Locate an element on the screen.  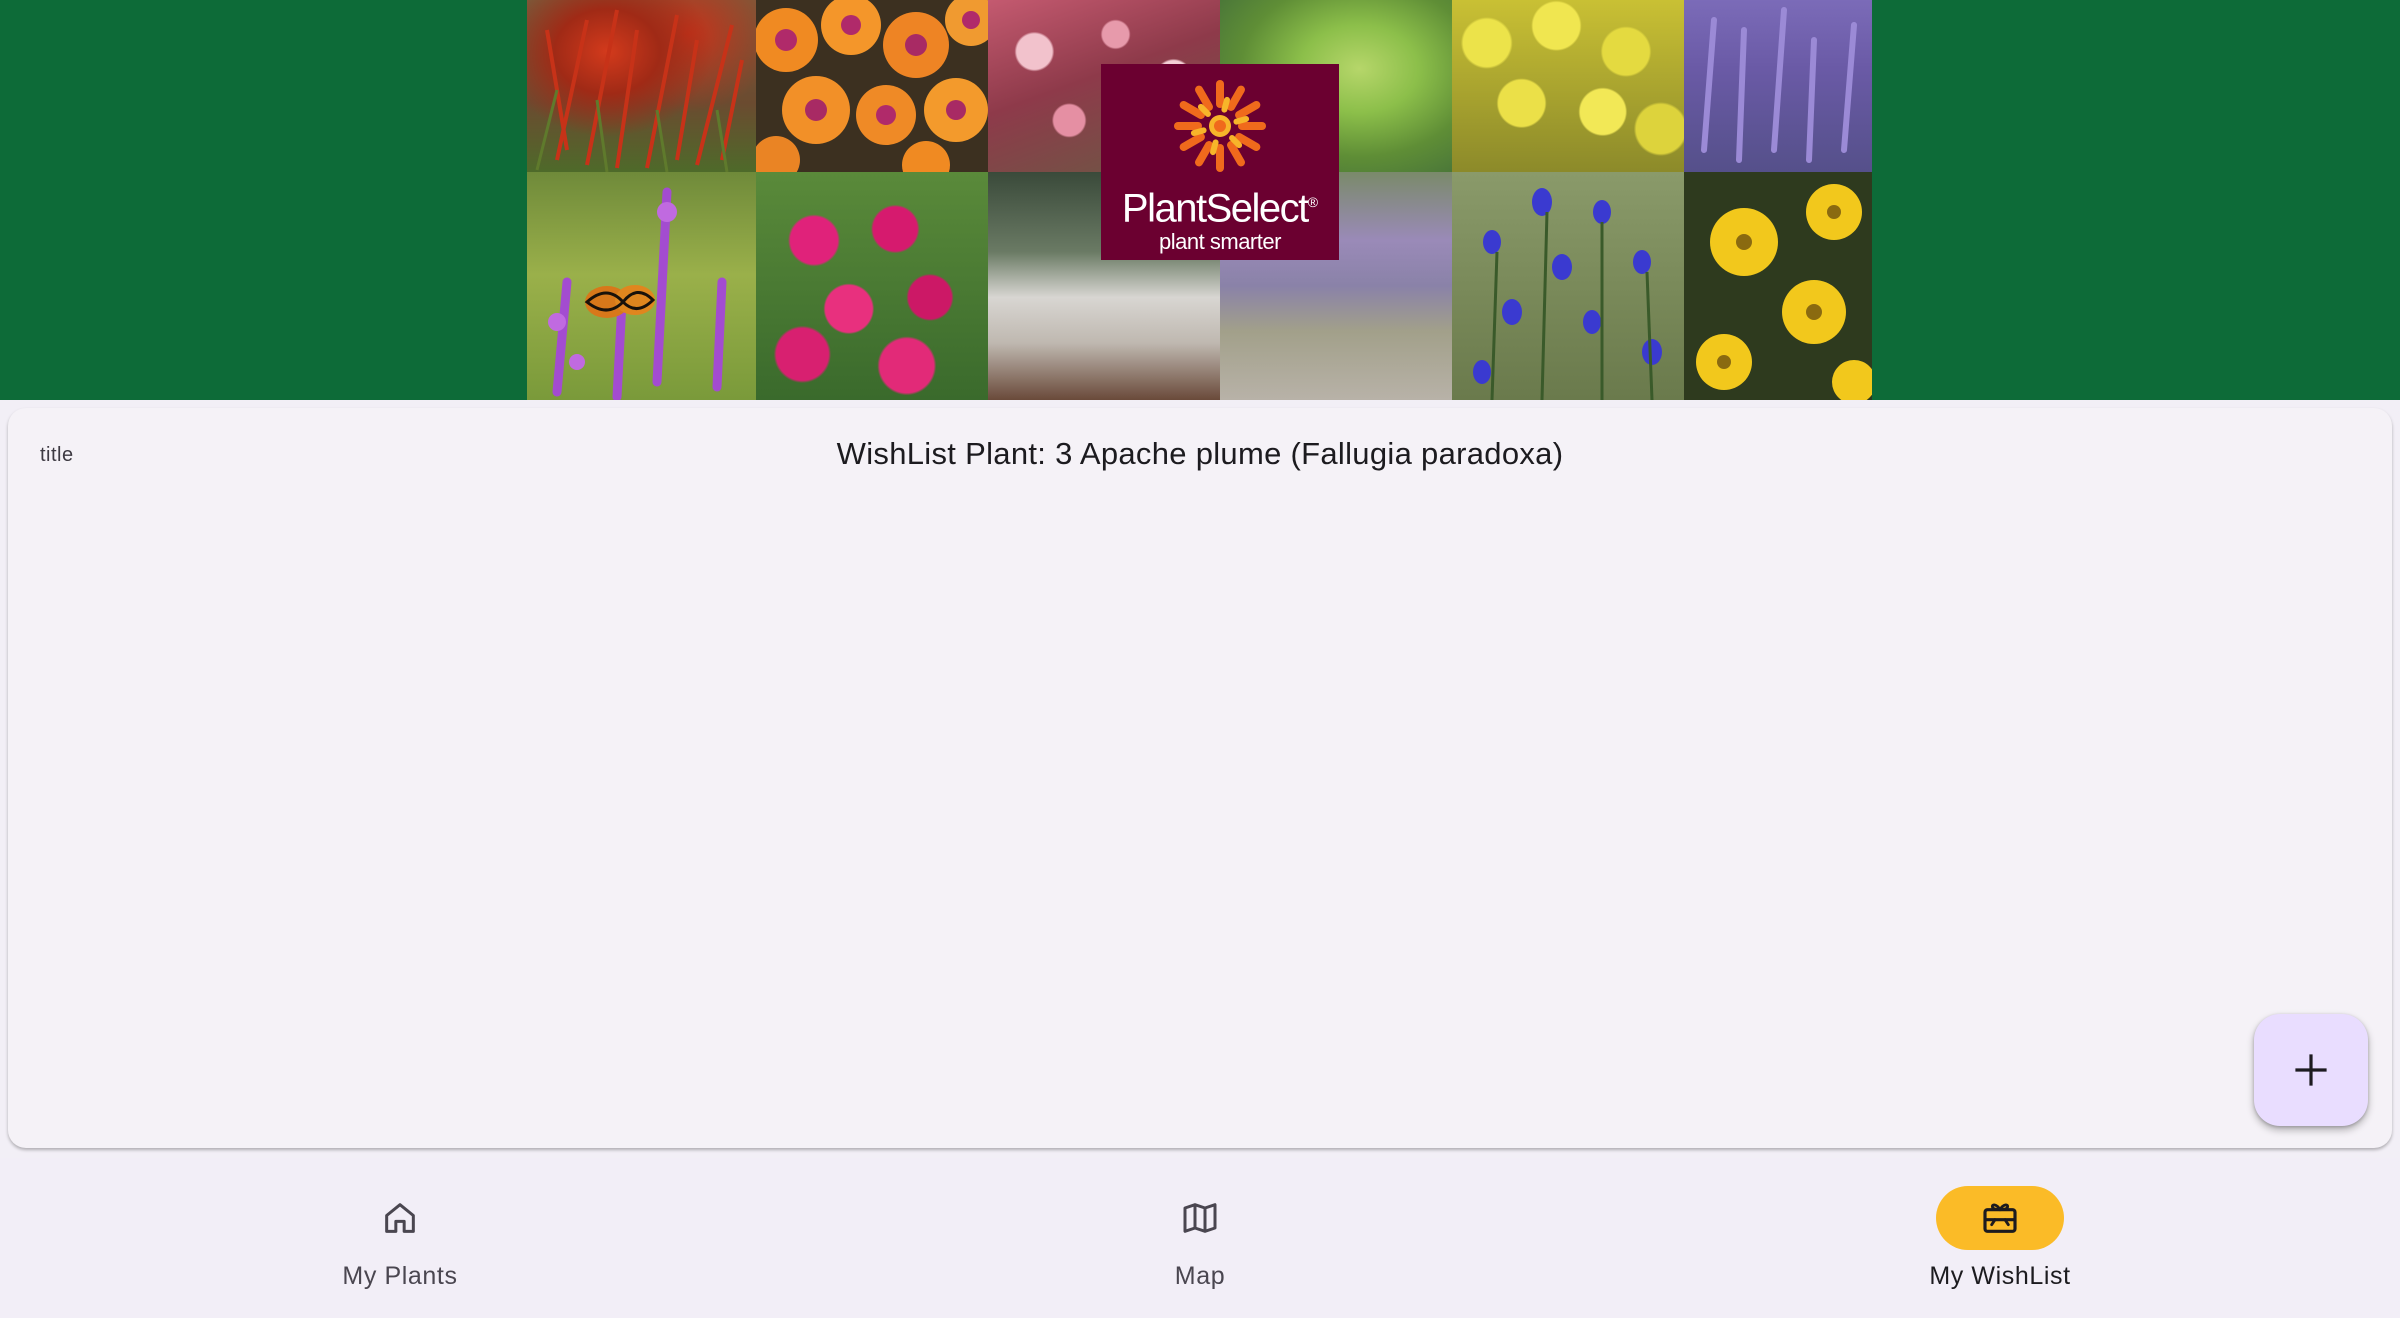
nav-label: Map is located at coordinates (1200, 1276).